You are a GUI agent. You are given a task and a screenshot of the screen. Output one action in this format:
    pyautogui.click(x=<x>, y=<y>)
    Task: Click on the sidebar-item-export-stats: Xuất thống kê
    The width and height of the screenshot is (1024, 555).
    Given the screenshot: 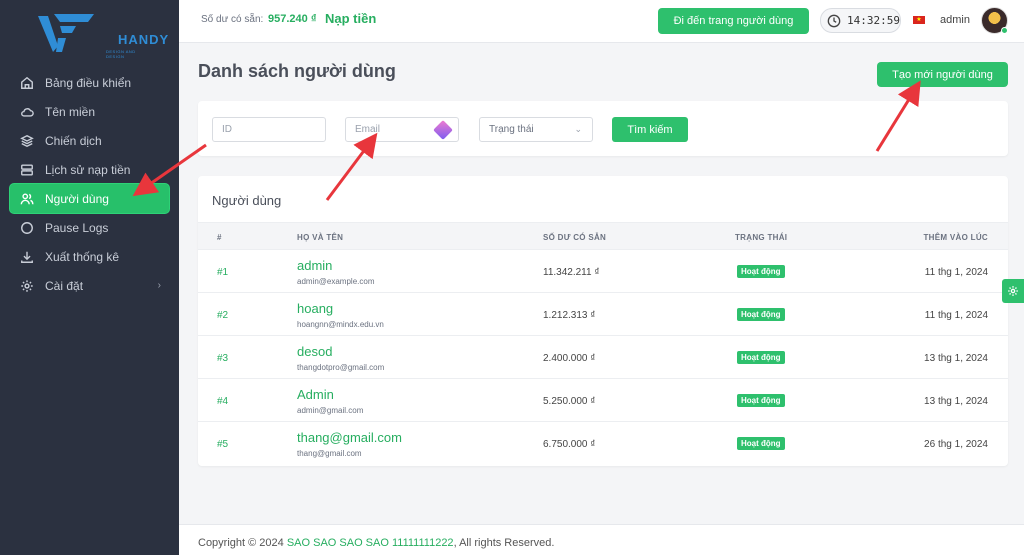 What is the action you would take?
    pyautogui.click(x=89, y=256)
    